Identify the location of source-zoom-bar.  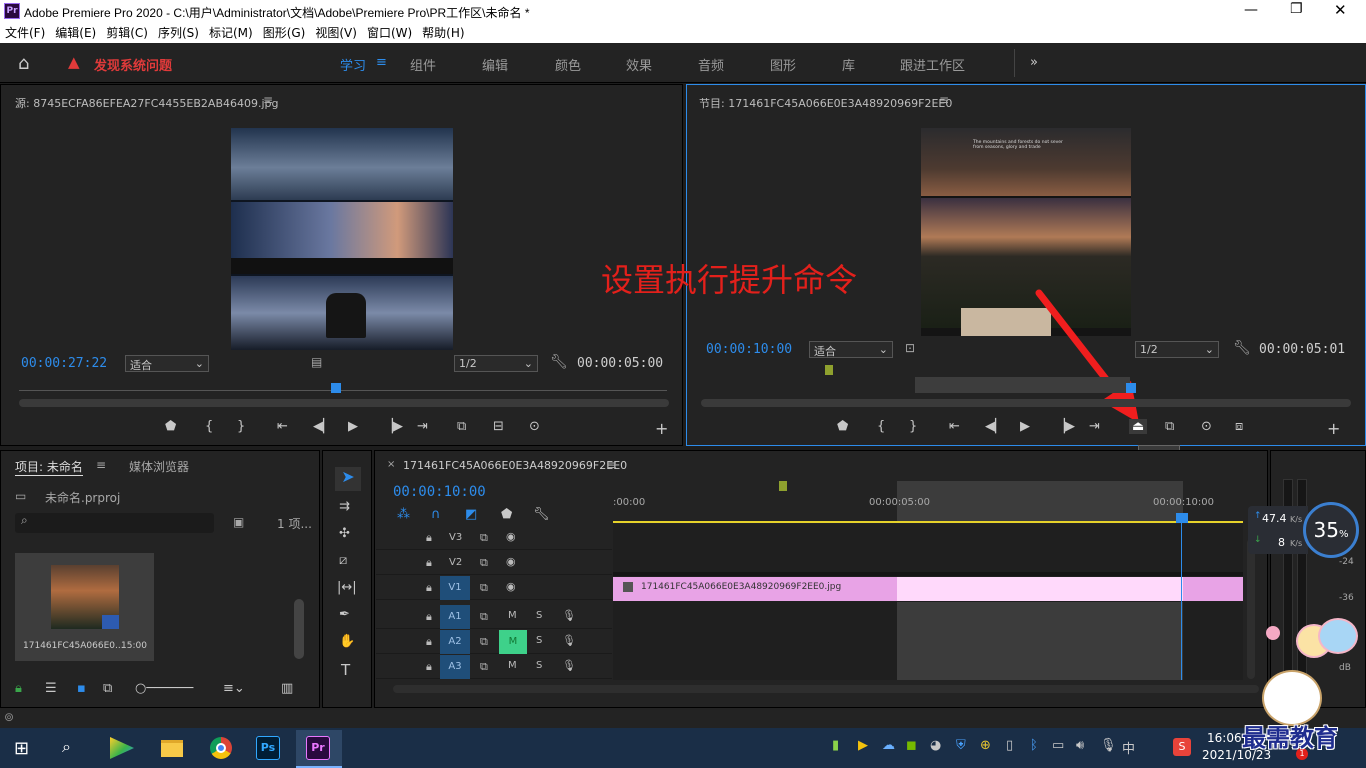
(344, 403).